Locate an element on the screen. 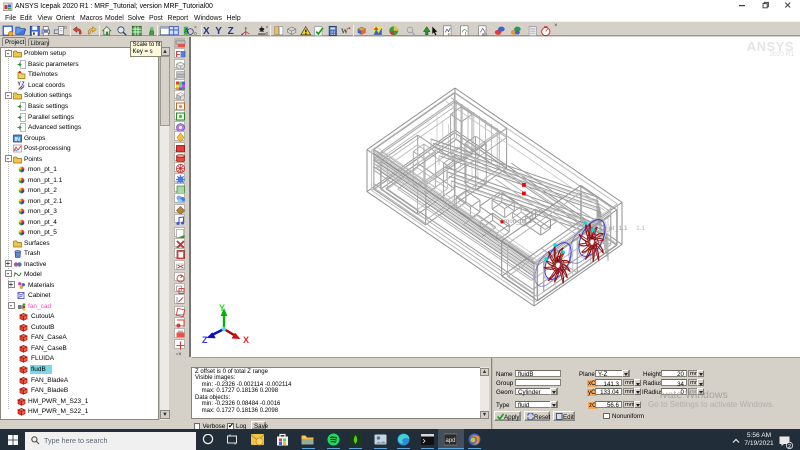  svg-text: W is located at coordinates (345, 31).